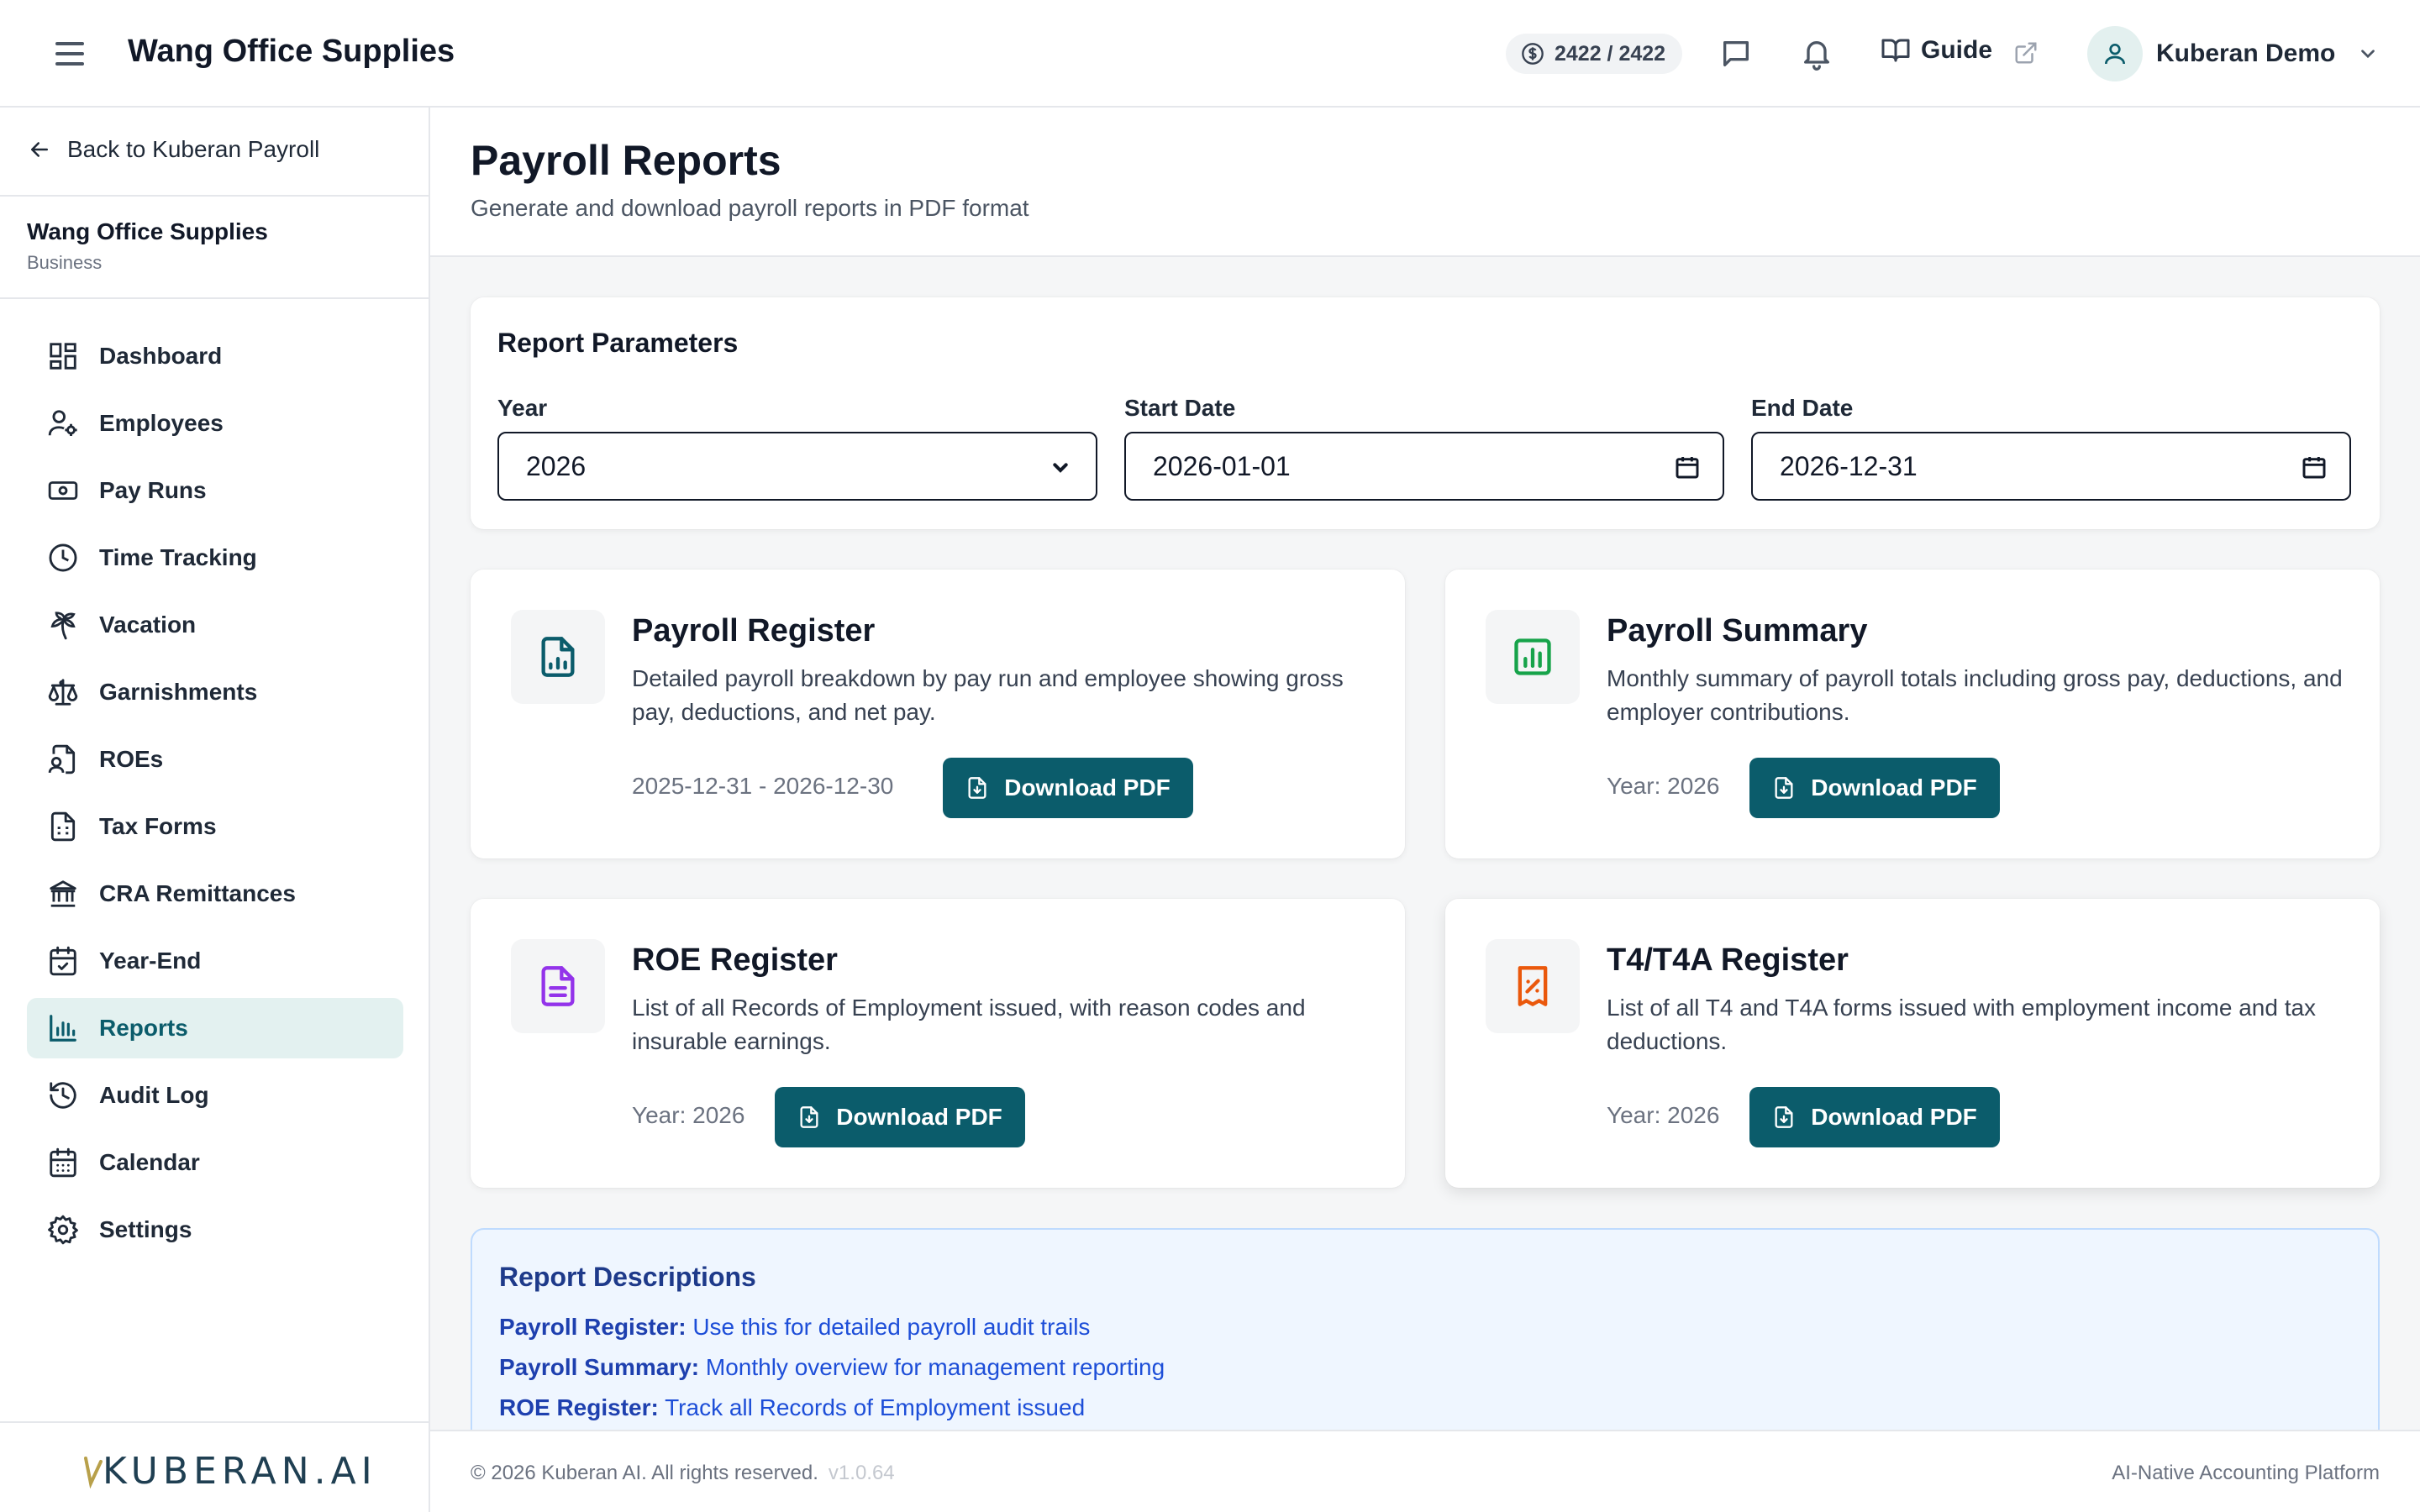  Describe the element at coordinates (797, 466) in the screenshot. I see `year-select: 2026` at that location.